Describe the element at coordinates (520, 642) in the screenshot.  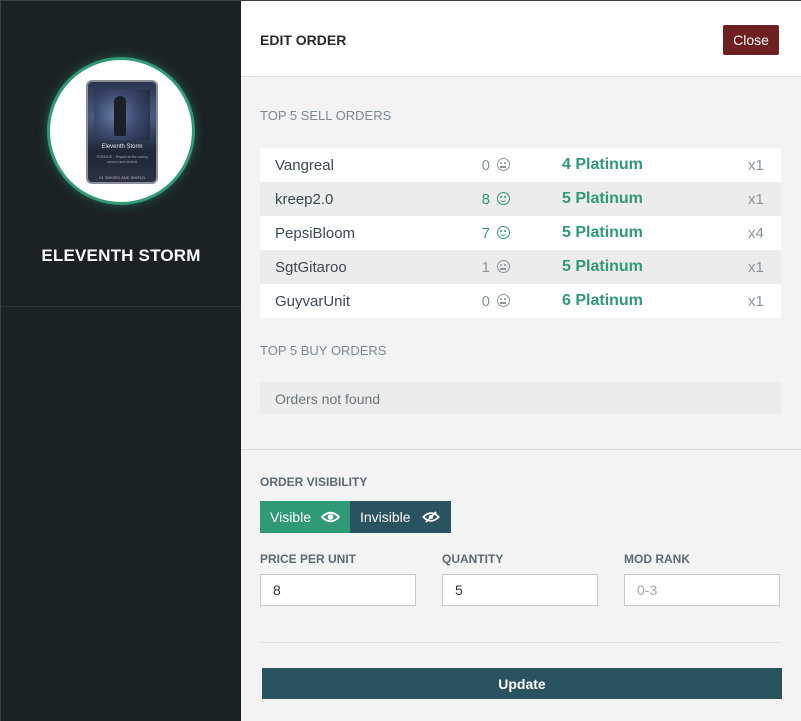
I see `form-divider` at that location.